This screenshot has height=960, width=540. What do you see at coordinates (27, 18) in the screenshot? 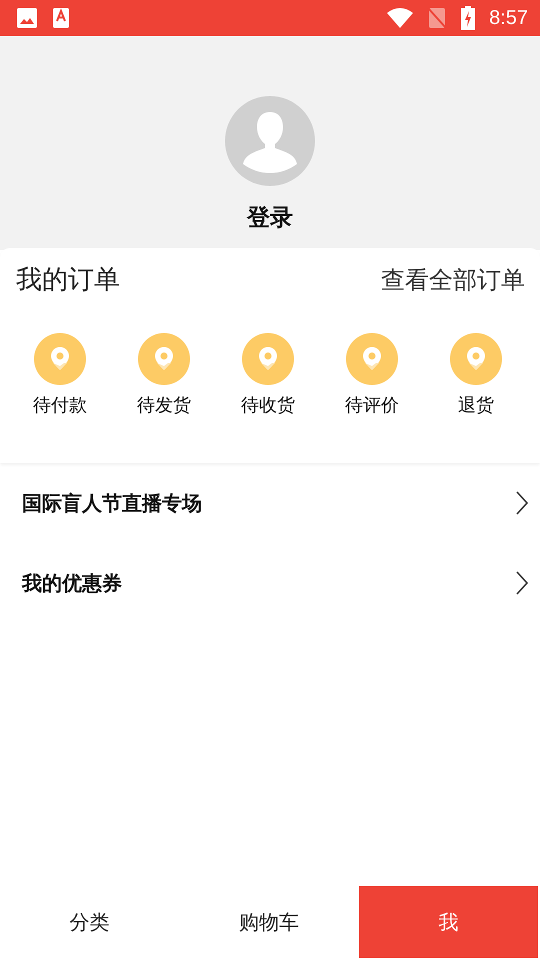
I see `image-icon` at bounding box center [27, 18].